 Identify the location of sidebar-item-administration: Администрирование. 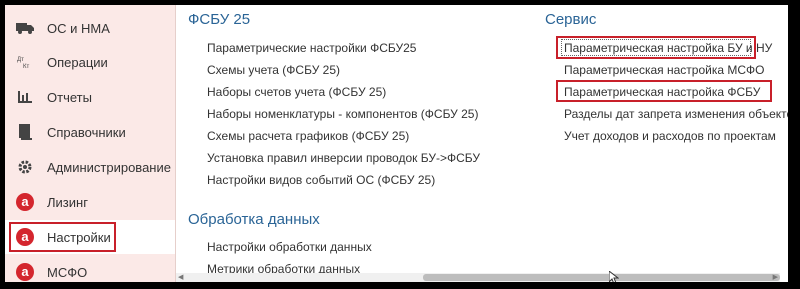
(90, 167).